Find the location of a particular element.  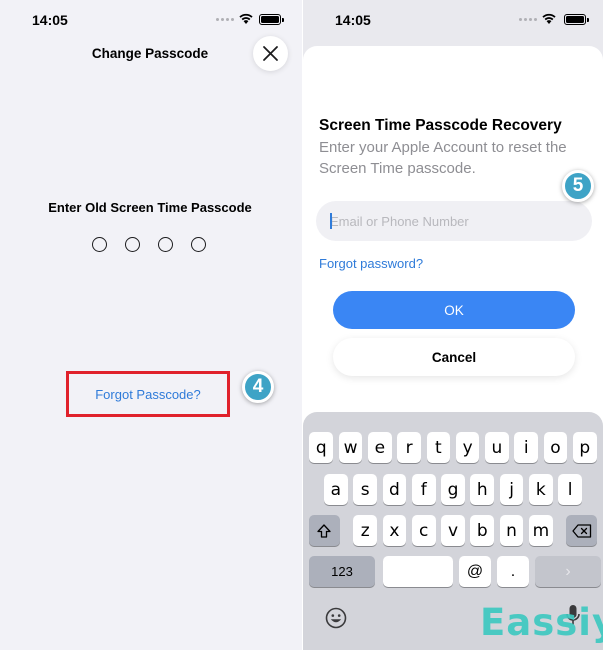

key: m is located at coordinates (541, 530).